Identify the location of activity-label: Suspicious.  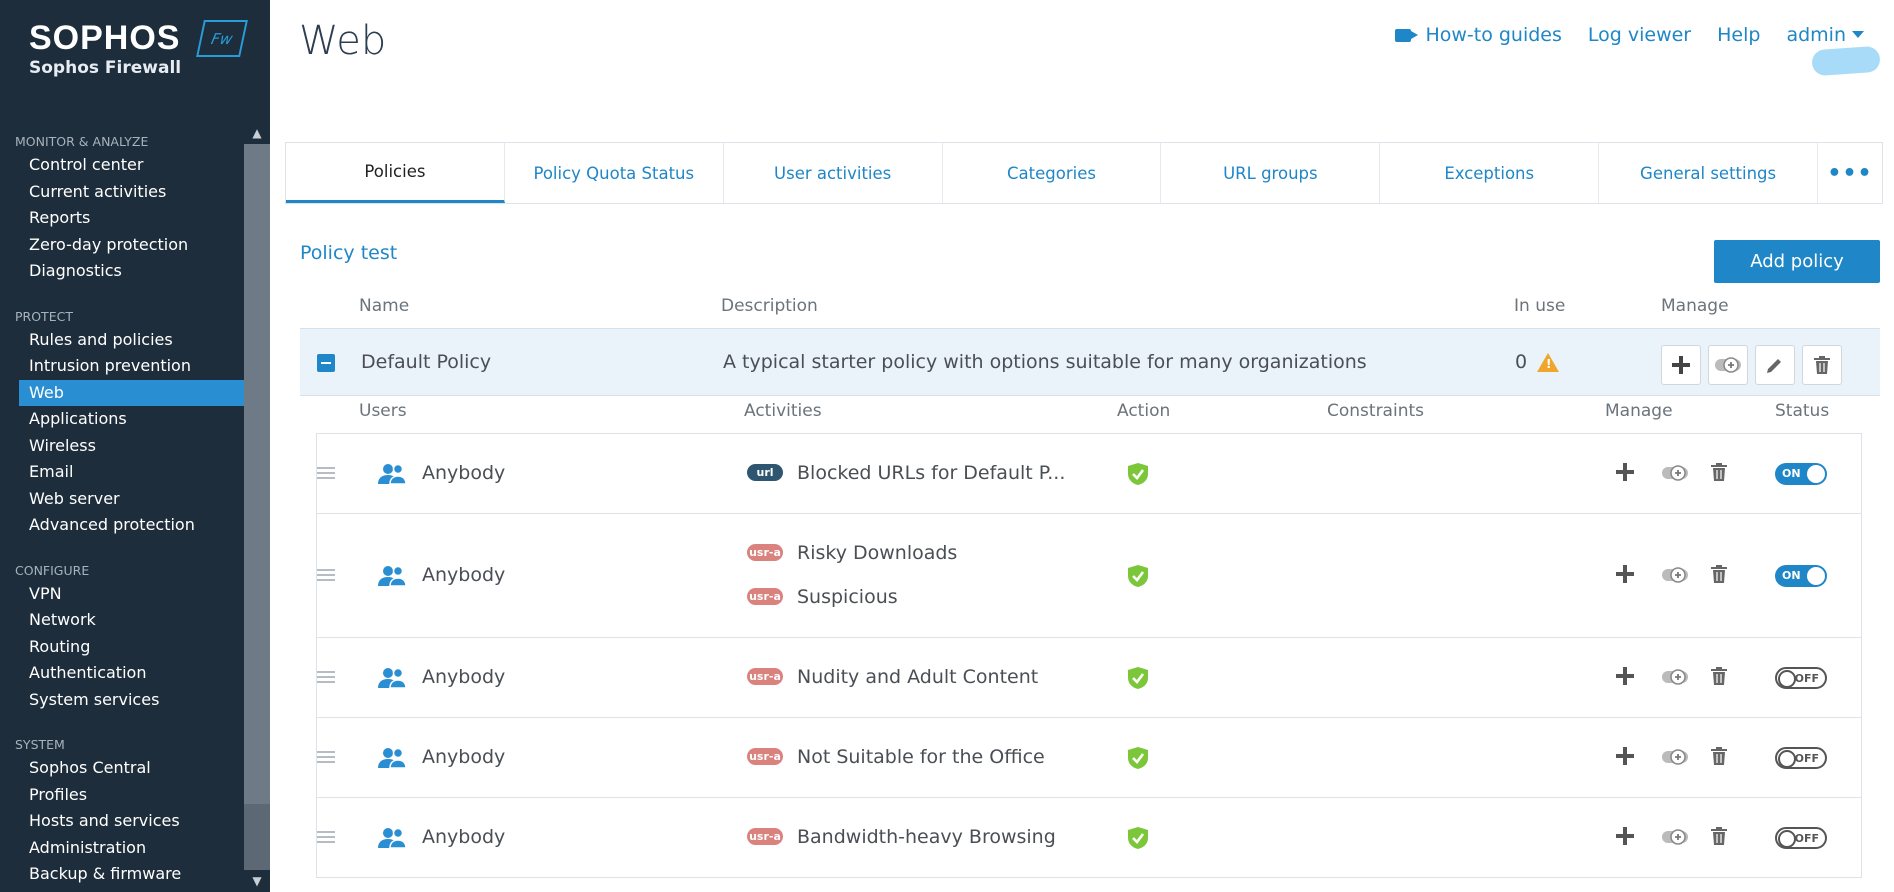
(847, 596).